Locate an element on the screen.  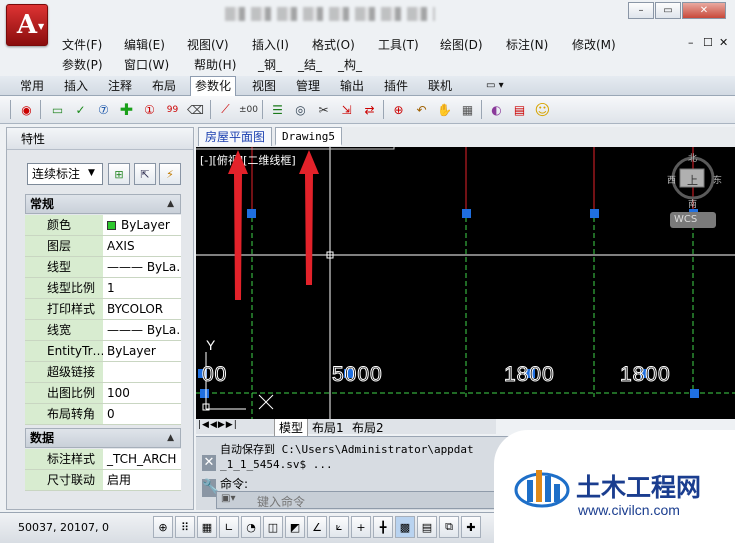
eye-icon: ◎ is located at coordinates (300, 109).